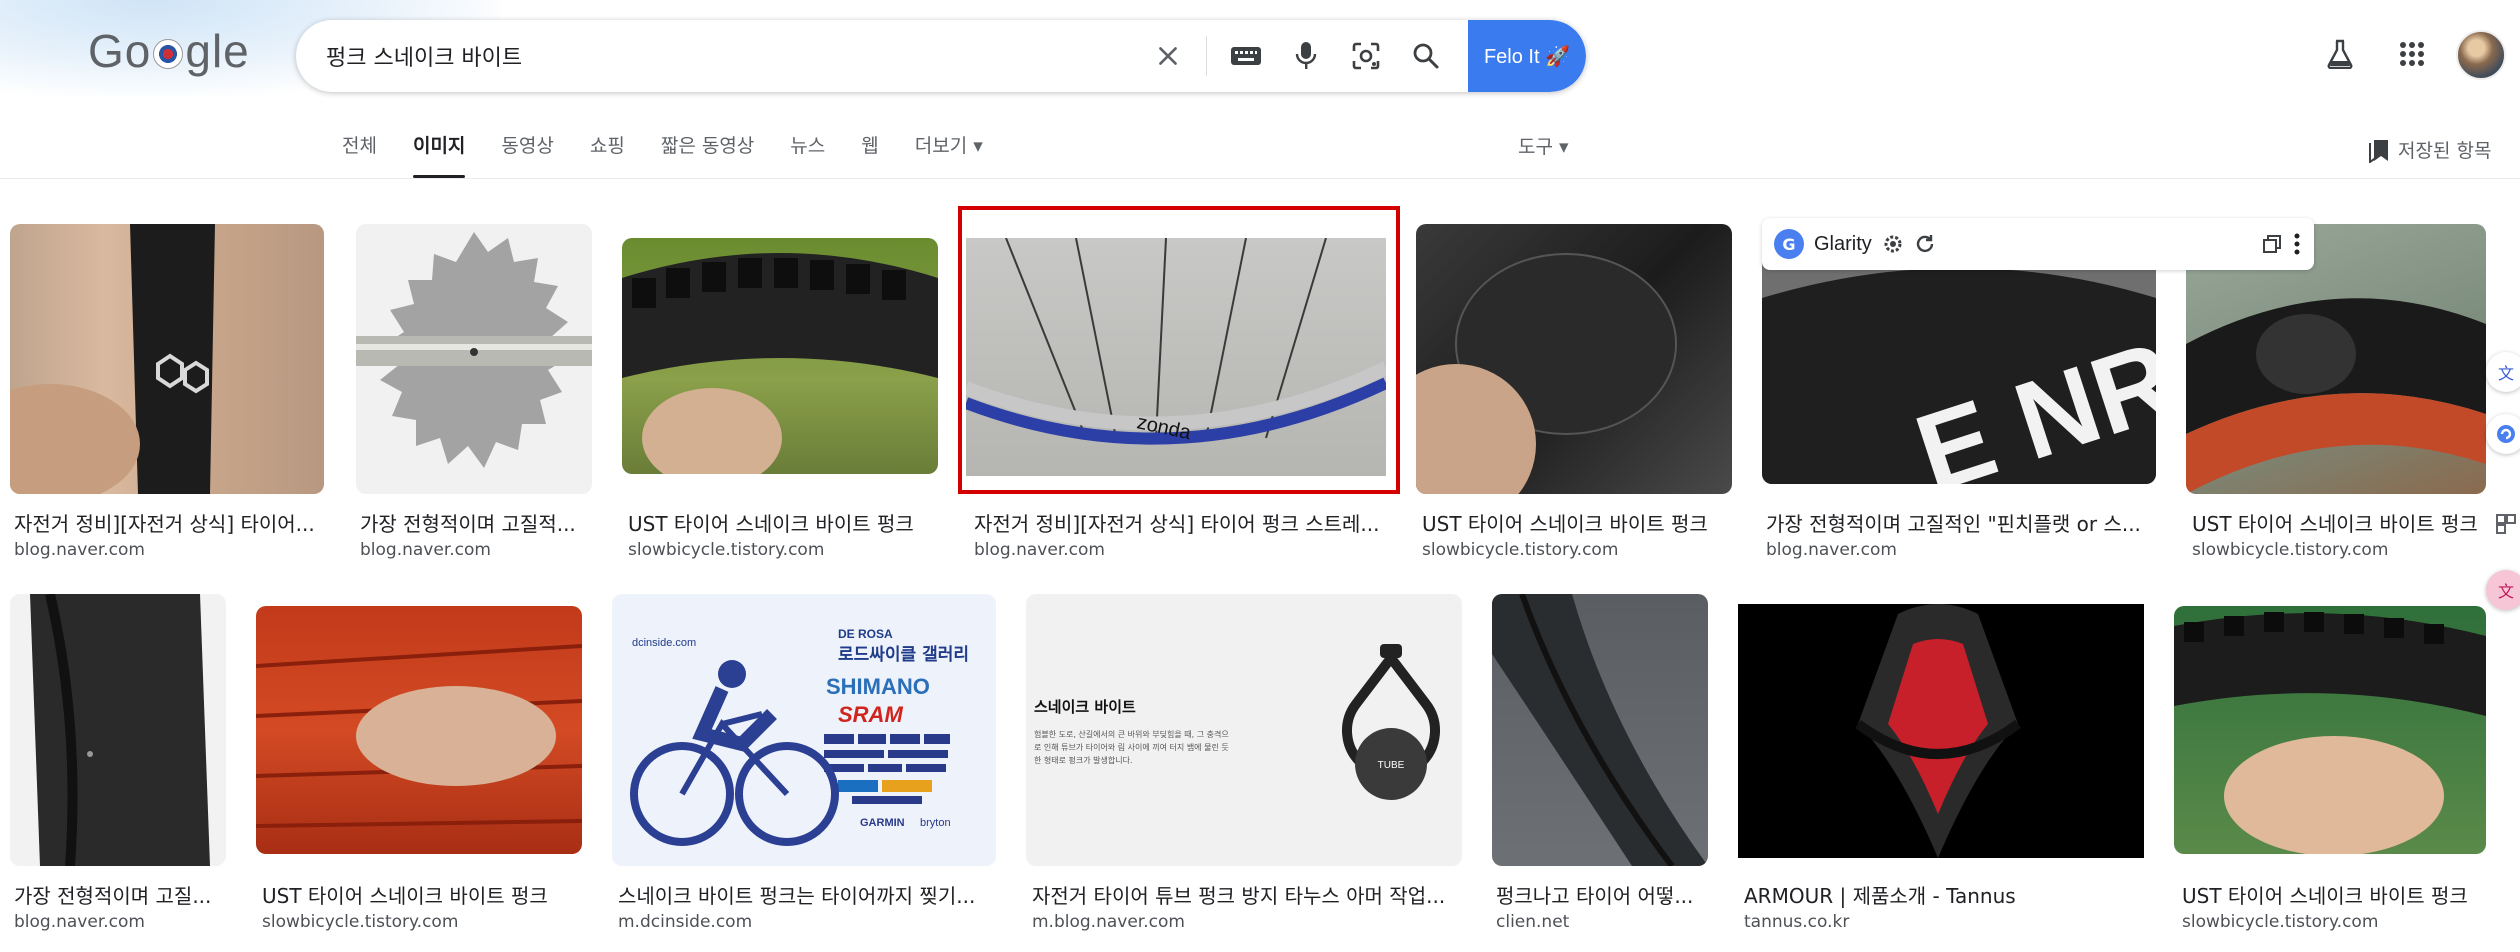  What do you see at coordinates (2412, 54) in the screenshot?
I see `apps-grid-icon` at bounding box center [2412, 54].